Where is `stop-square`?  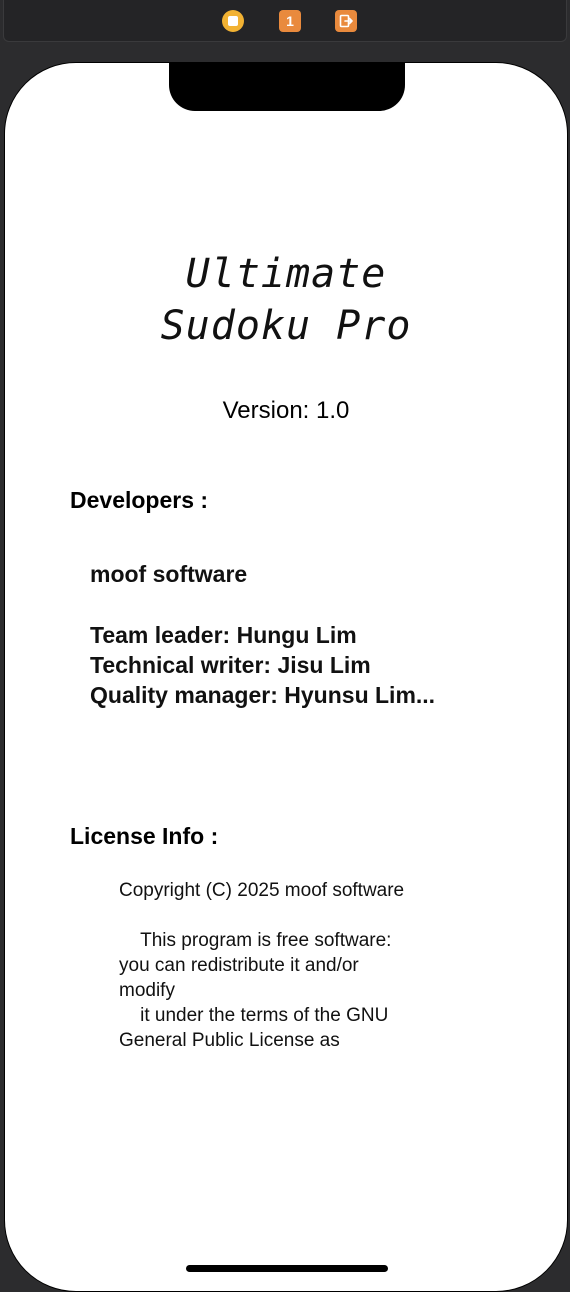
stop-square is located at coordinates (233, 21).